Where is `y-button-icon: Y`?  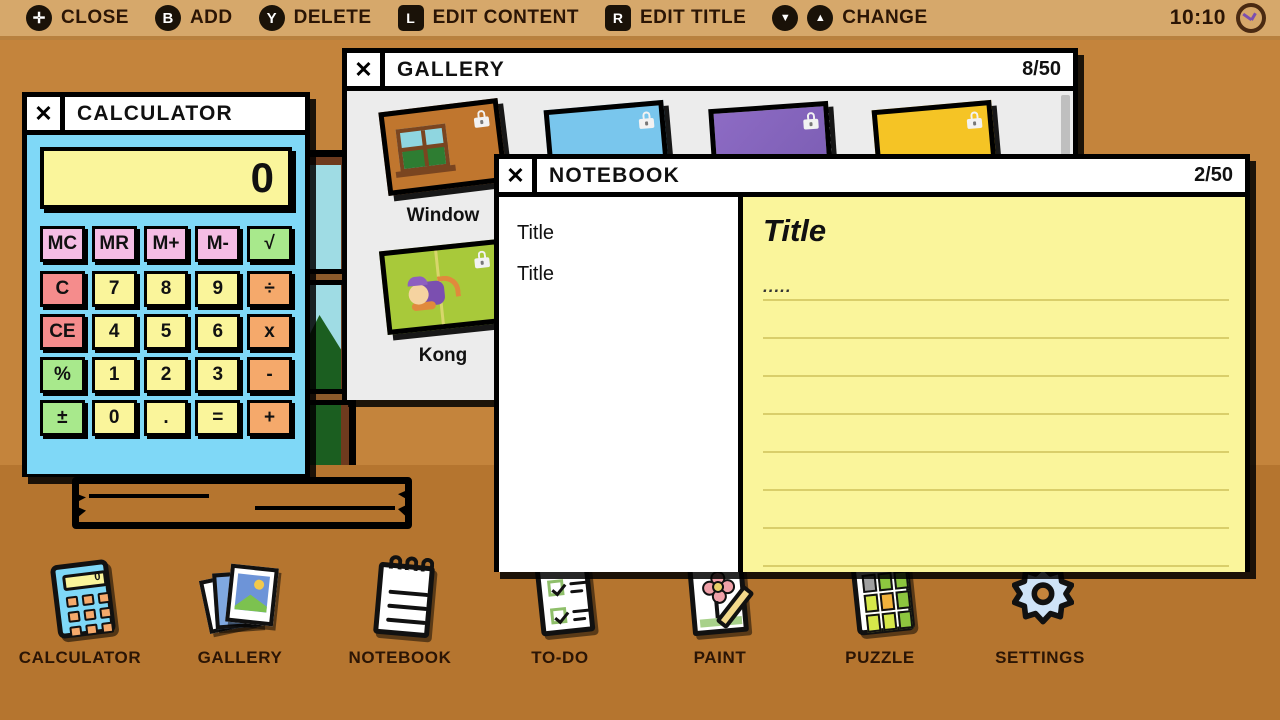 y-button-icon: Y is located at coordinates (271, 18).